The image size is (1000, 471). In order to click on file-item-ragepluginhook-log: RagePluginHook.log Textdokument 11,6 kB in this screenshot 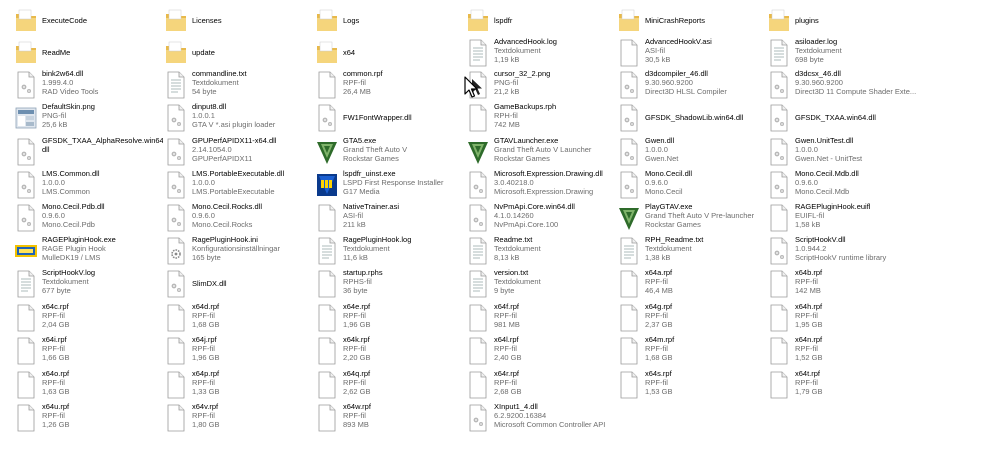, I will do `click(390, 252)`.